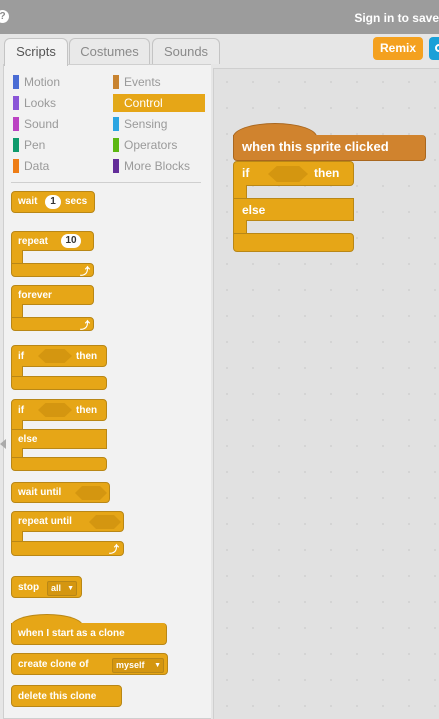  Describe the element at coordinates (186, 51) in the screenshot. I see `tab-sounds: Sounds` at that location.